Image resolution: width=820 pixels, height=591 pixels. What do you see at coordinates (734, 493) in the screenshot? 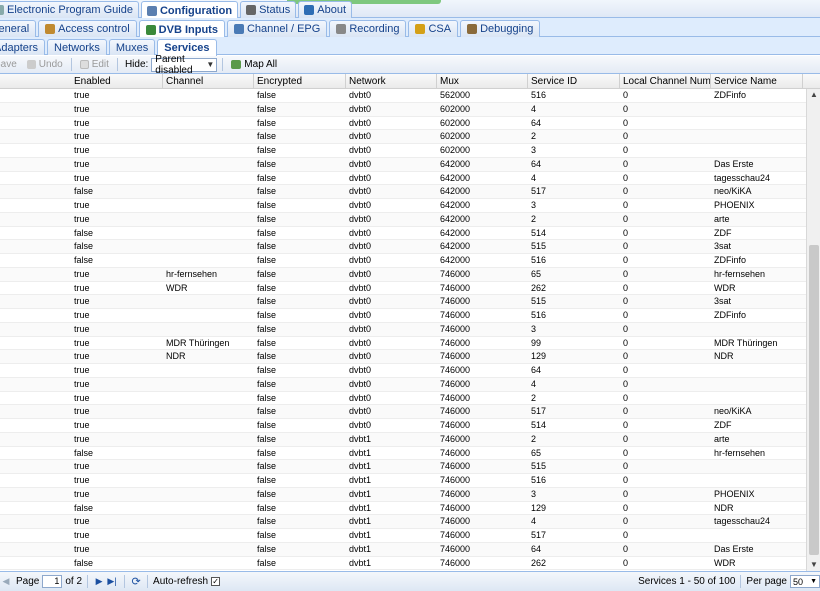
I see `cell-service-name: PHOENIX` at bounding box center [734, 493].